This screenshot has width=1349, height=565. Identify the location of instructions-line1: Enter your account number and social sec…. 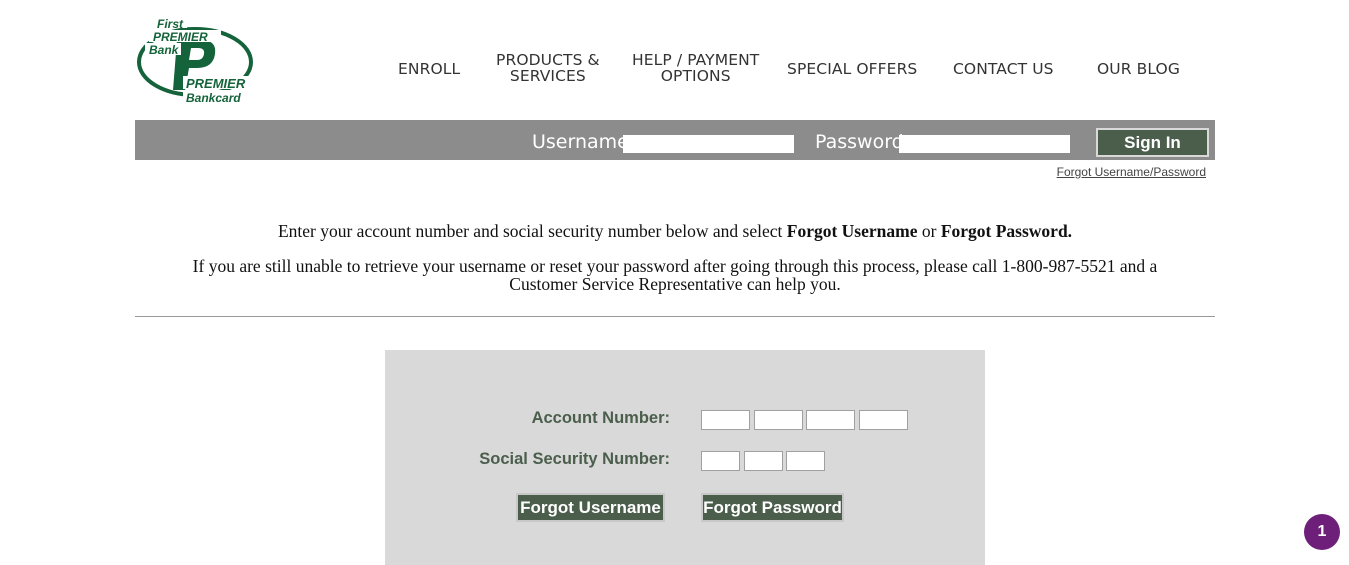
(675, 231).